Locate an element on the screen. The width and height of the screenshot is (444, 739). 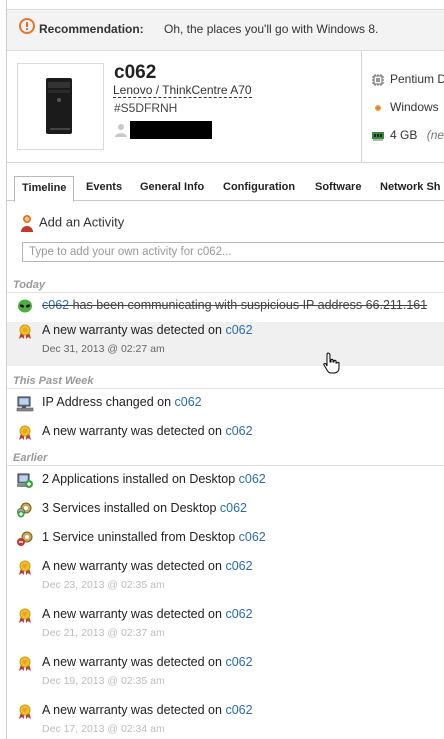
timeline-item-date: Dec 23, 2013 @ 02:35 am is located at coordinates (103, 585).